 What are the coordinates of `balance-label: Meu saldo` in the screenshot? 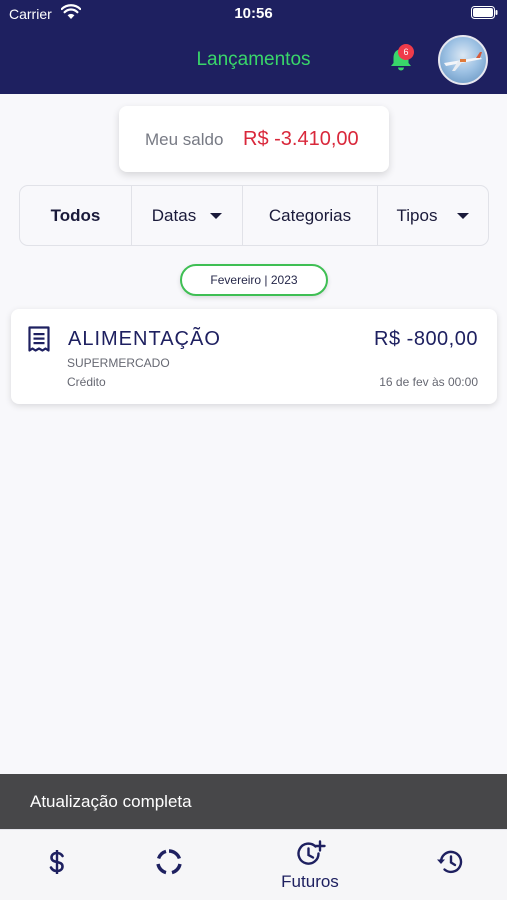 It's located at (184, 139).